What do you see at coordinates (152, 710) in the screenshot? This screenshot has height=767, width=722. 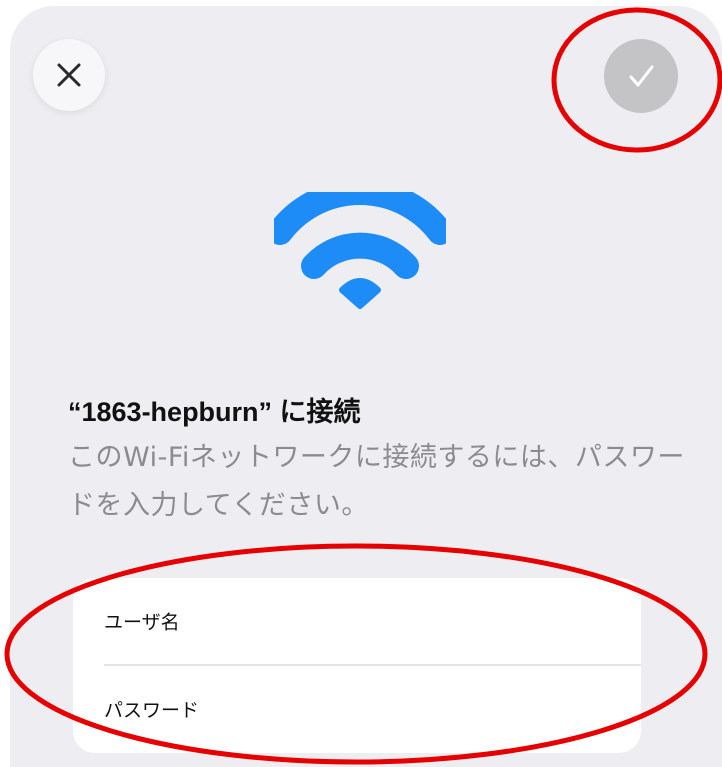 I see `password-label: パスワード` at bounding box center [152, 710].